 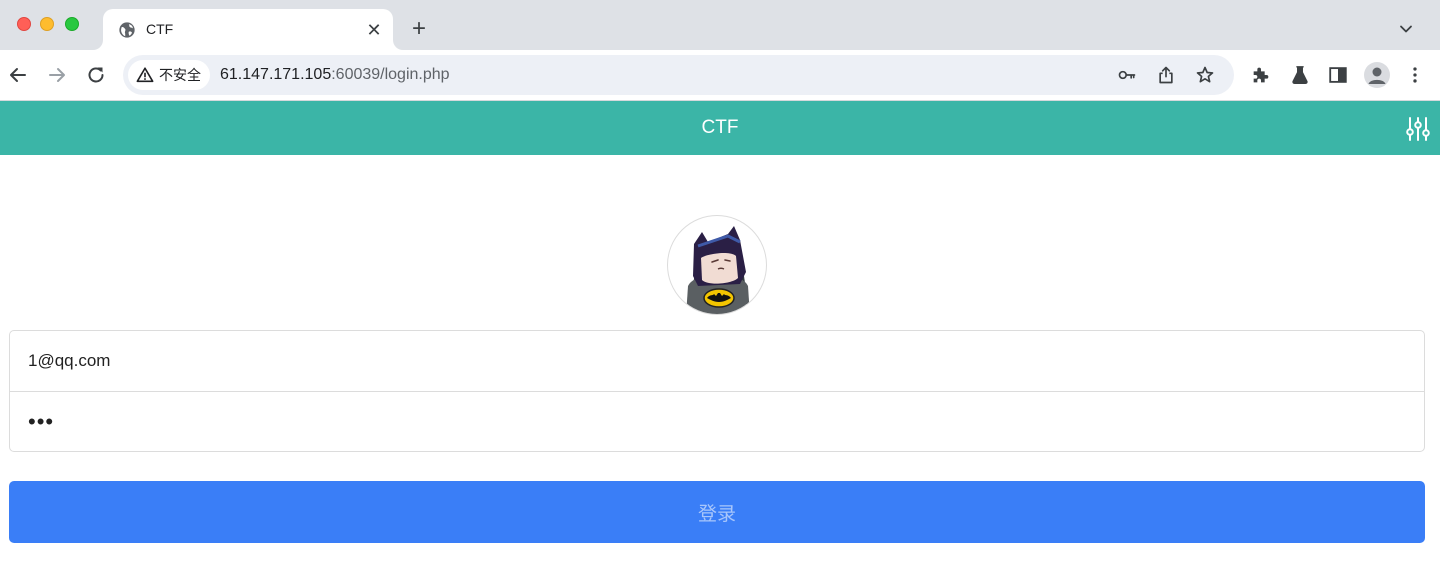 I want to click on warning-icon, so click(x=145, y=75).